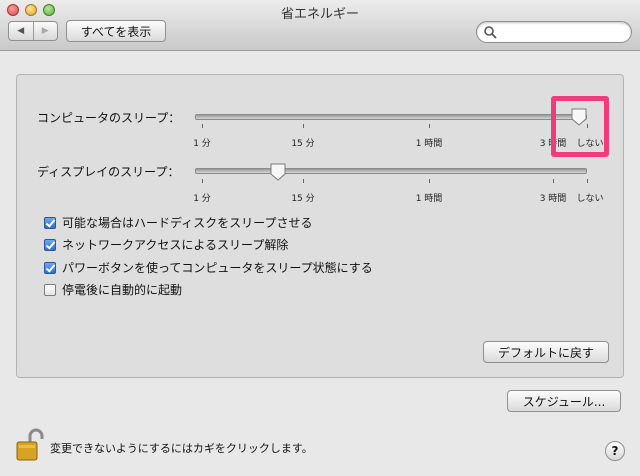 The height and width of the screenshot is (476, 640). Describe the element at coordinates (217, 268) in the screenshot. I see `option-label: パワーボタンを使ってコンピュータをスリープ状態にする` at that location.